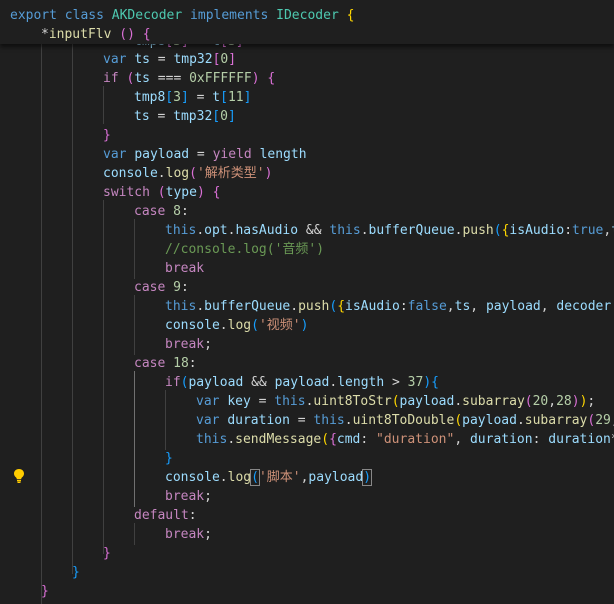  Describe the element at coordinates (307, 268) in the screenshot. I see `code-line: break` at that location.